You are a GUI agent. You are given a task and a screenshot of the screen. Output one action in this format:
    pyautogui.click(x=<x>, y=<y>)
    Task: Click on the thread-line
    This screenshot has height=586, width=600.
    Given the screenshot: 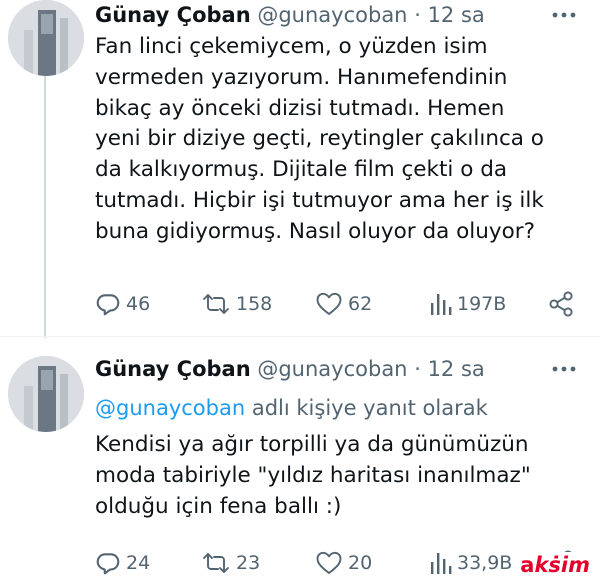 What is the action you would take?
    pyautogui.click(x=45, y=207)
    